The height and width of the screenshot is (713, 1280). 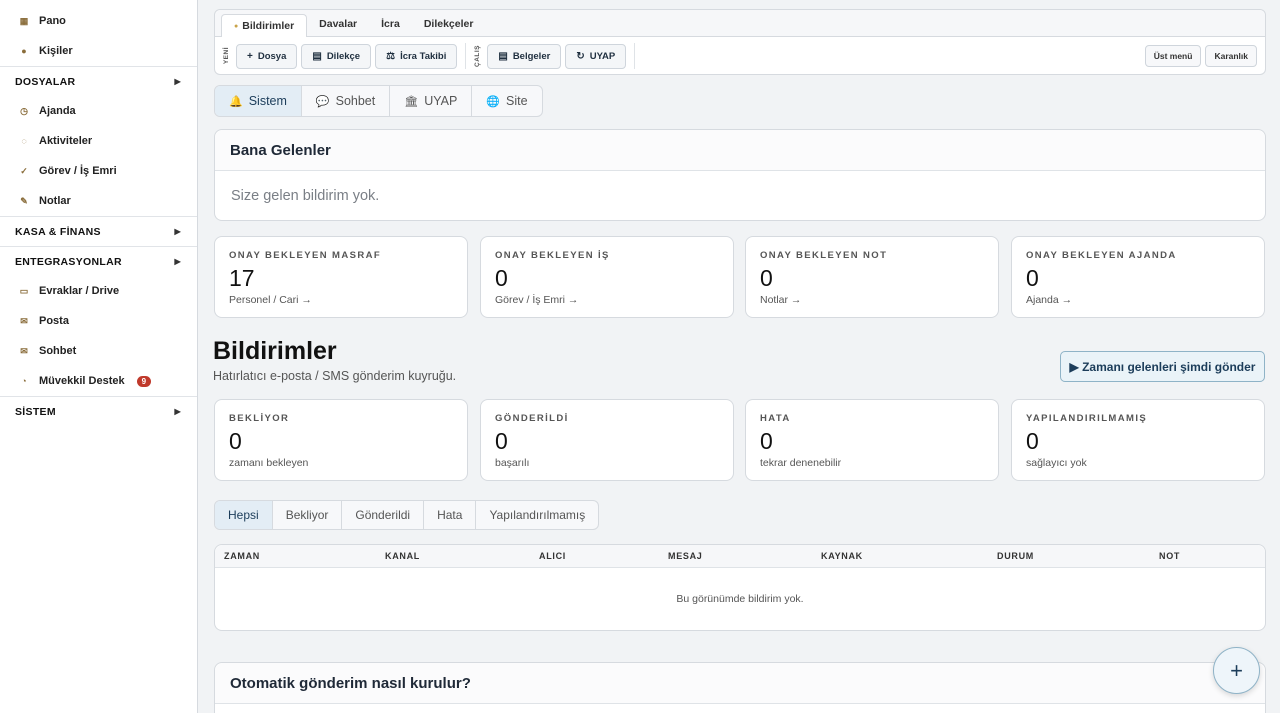 What do you see at coordinates (512, 463) in the screenshot?
I see `stat-sub: başarılı` at bounding box center [512, 463].